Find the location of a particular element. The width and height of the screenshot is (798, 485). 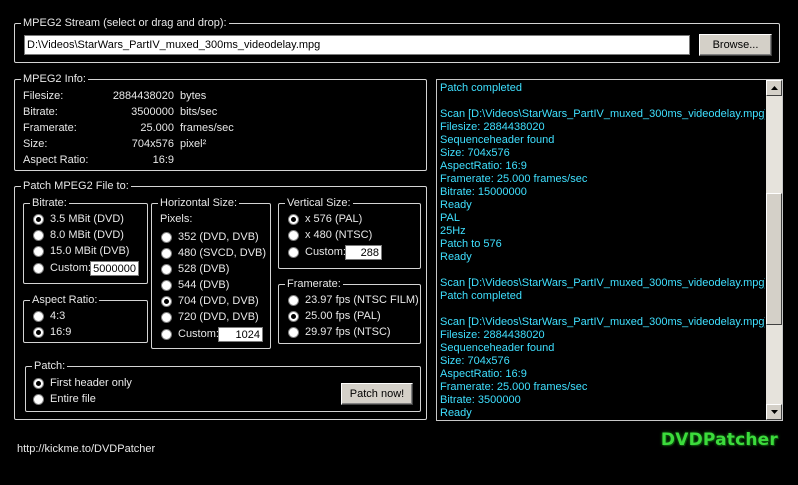

aspect-ratio-group: Aspect Ratio: 4:3 16:9 is located at coordinates (85, 318).